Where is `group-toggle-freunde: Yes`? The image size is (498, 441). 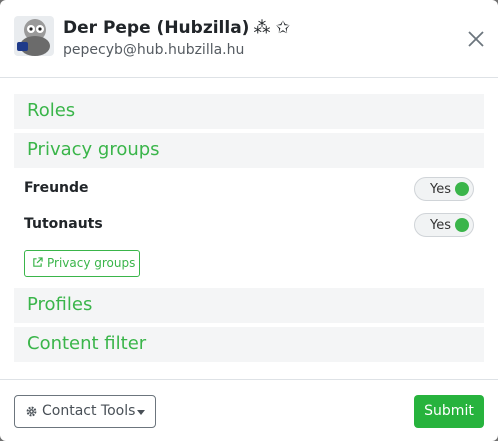
group-toggle-freunde: Yes is located at coordinates (444, 189).